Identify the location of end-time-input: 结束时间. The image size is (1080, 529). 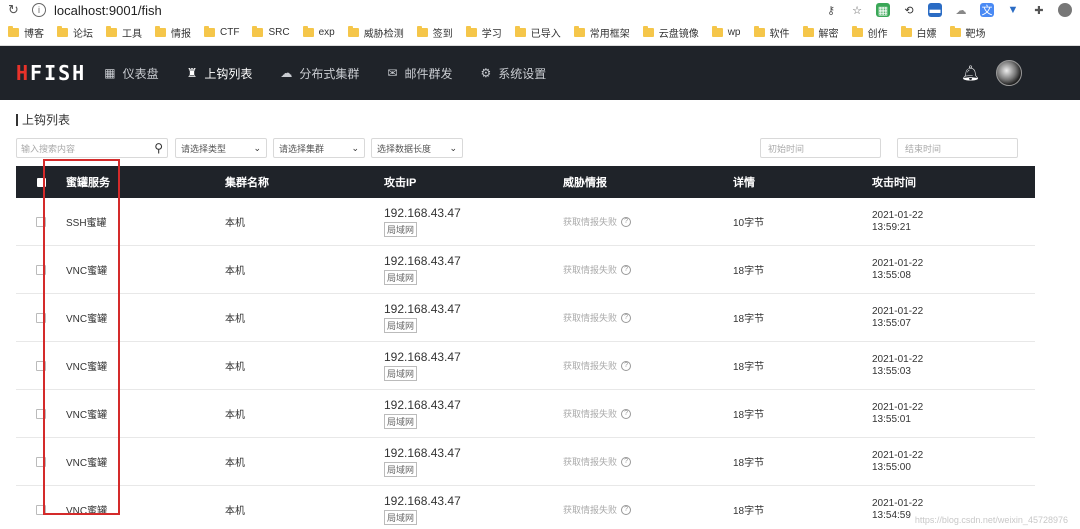
(957, 148).